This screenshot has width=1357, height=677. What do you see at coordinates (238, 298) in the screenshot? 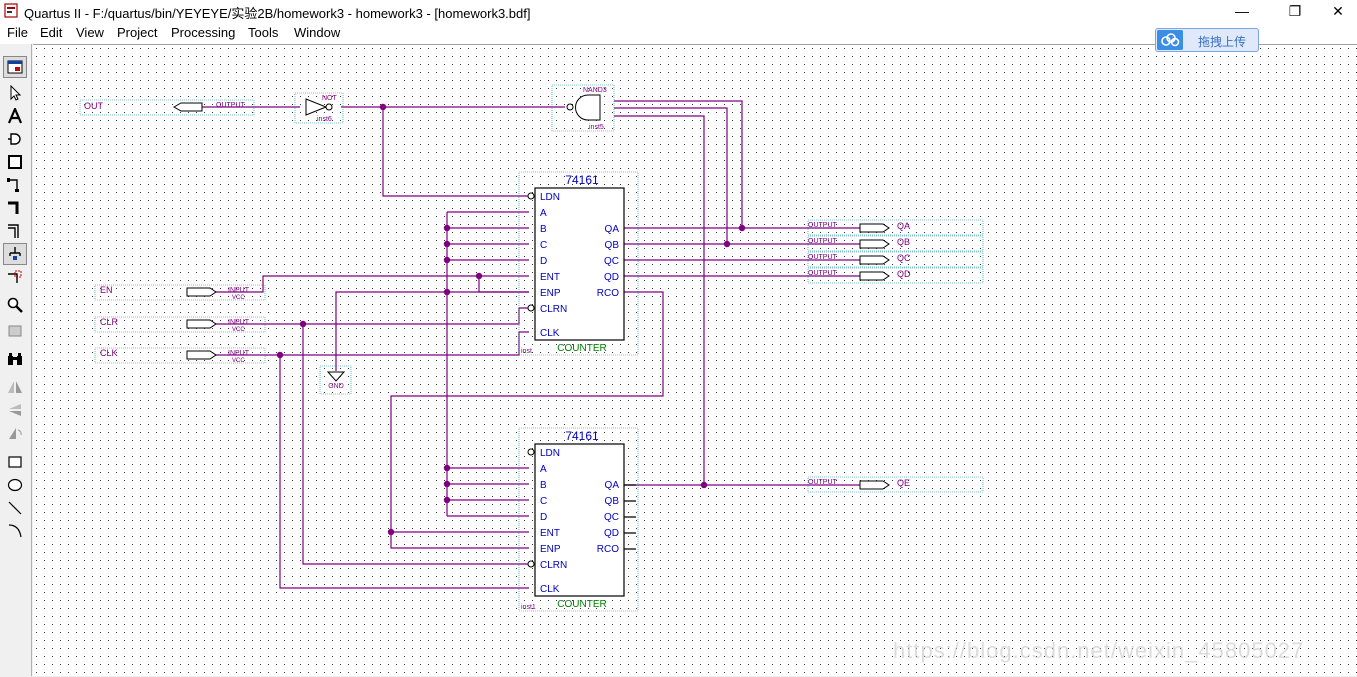
I see `pin-default-en: VCC` at bounding box center [238, 298].